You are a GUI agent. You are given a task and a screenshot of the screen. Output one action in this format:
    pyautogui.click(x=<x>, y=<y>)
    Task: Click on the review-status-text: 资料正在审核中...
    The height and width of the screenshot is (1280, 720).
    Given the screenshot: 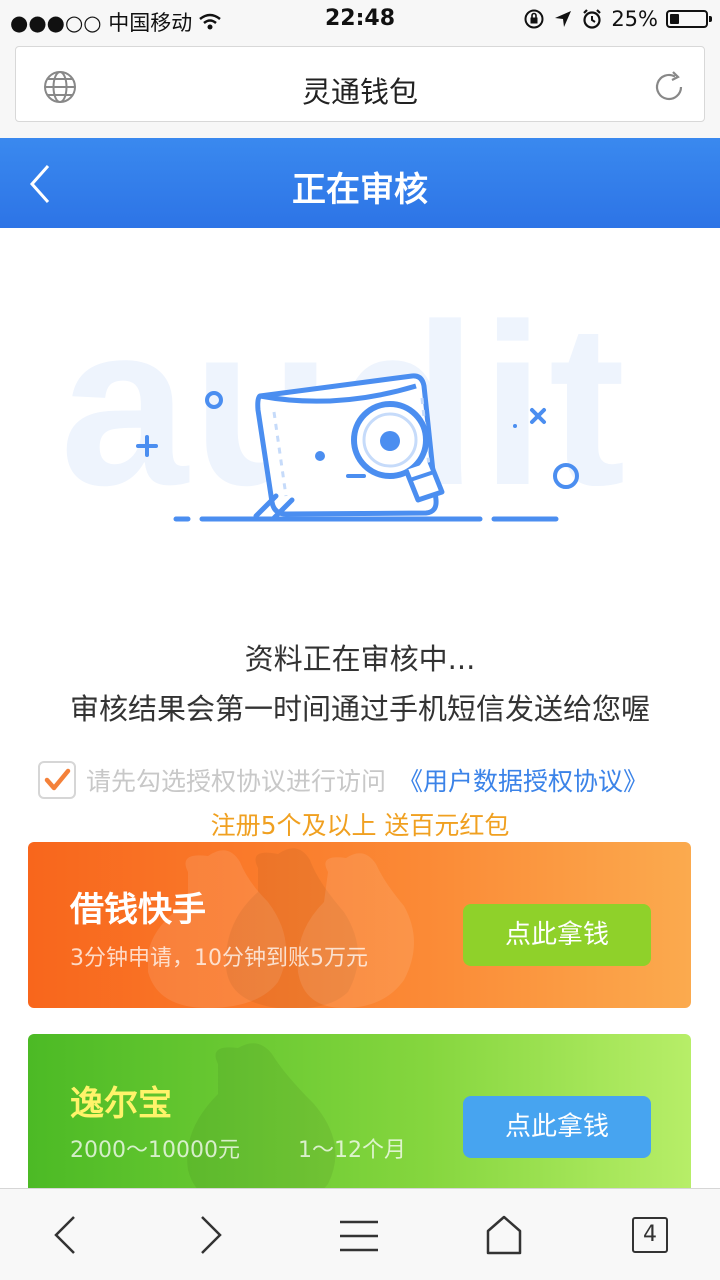 What is the action you would take?
    pyautogui.click(x=360, y=659)
    